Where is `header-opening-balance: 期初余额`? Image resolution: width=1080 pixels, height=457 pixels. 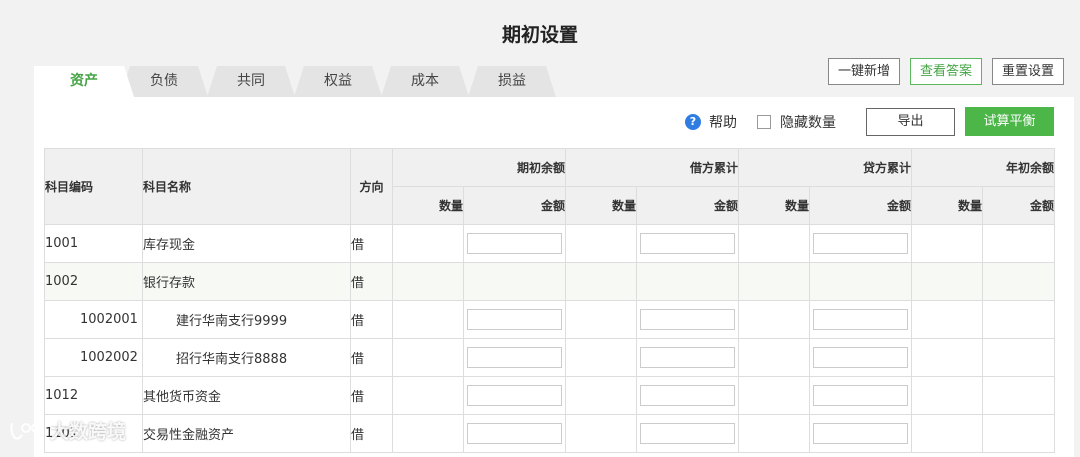
header-opening-balance: 期初余额 is located at coordinates (479, 167).